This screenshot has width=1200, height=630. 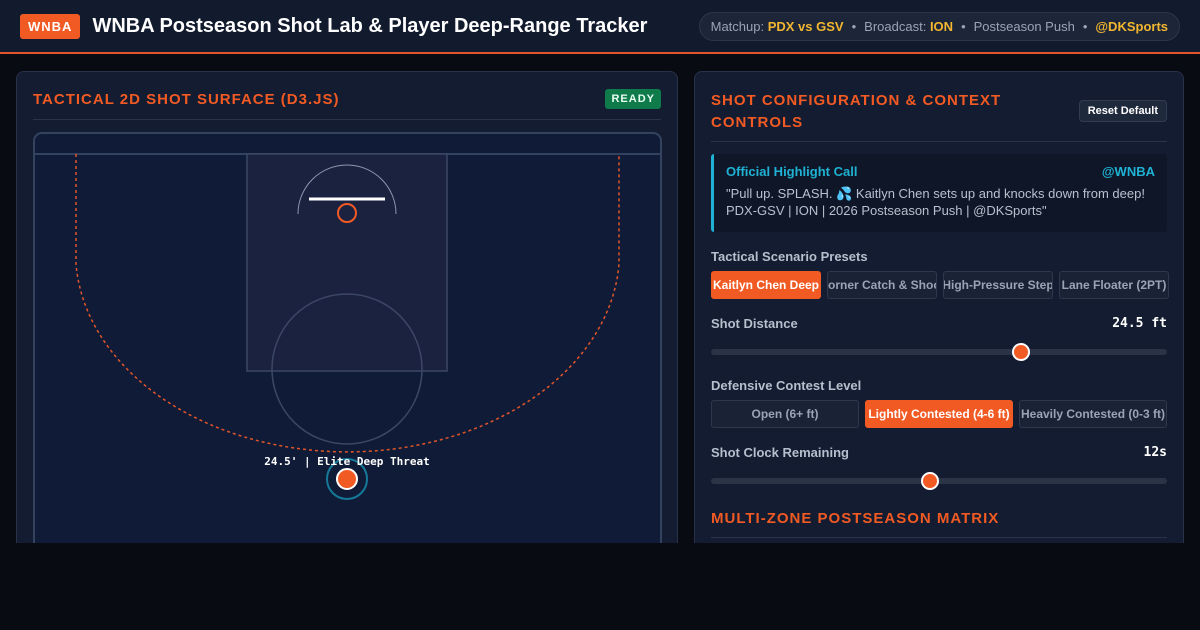 I want to click on shot-clock-slider, so click(x=939, y=481).